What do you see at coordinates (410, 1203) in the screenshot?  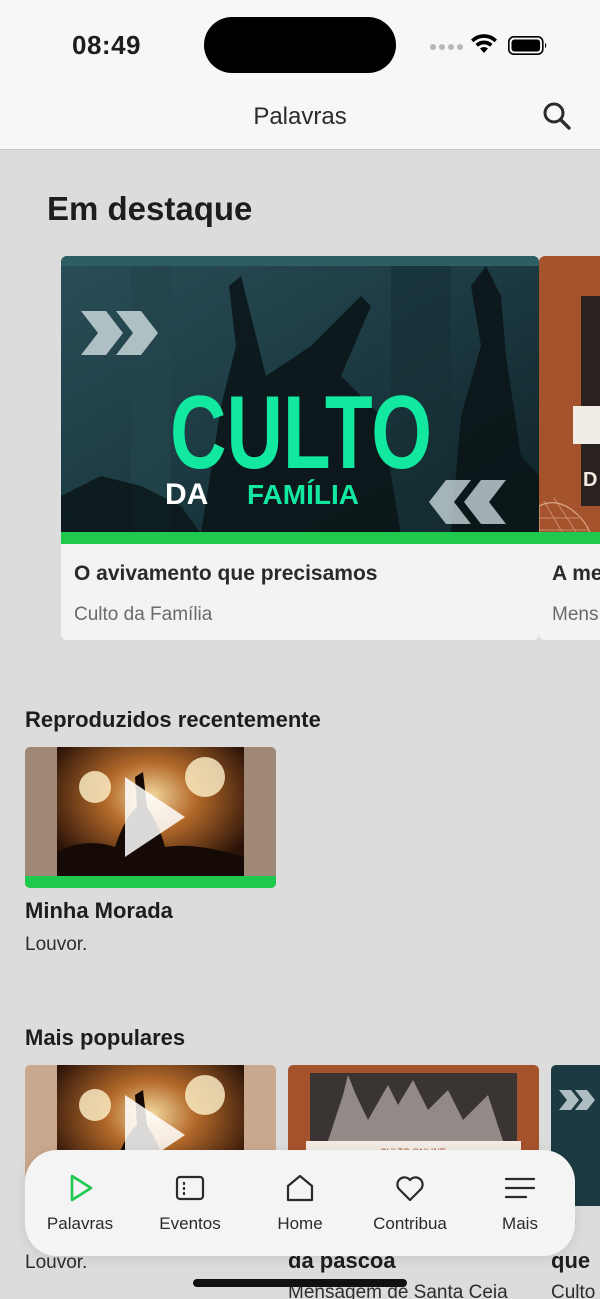 I see `tab-contribua: Contribua` at bounding box center [410, 1203].